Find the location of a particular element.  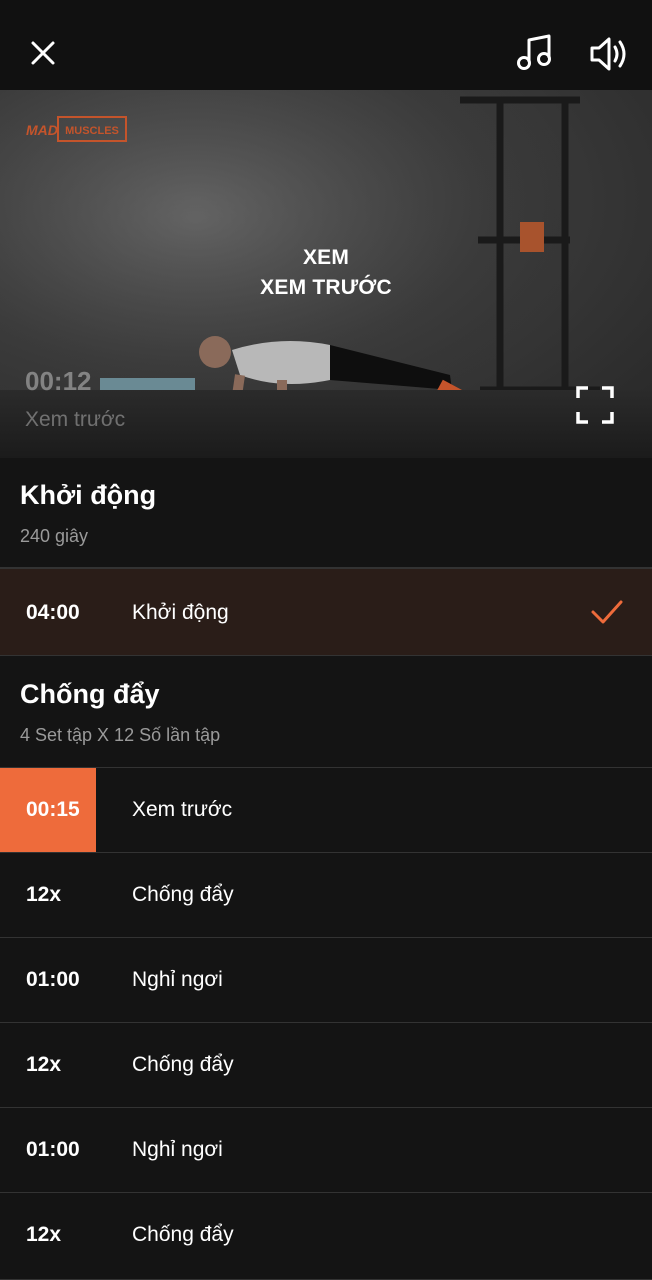

video-timer-label: Xem trước is located at coordinates (75, 419).